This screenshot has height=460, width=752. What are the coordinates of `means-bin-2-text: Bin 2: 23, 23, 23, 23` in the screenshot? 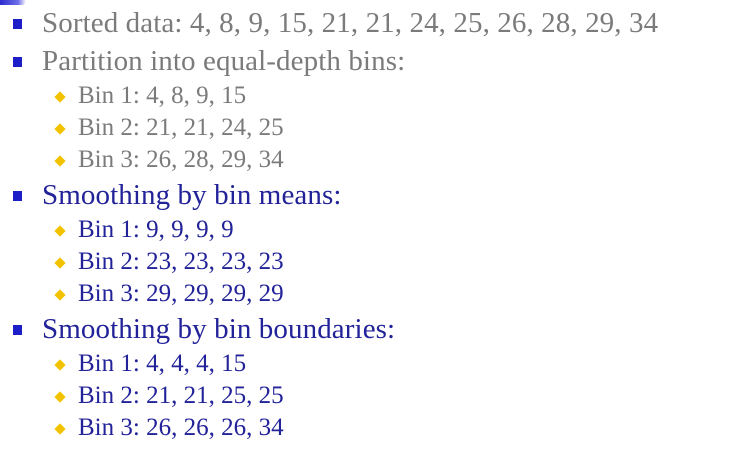 It's located at (181, 261).